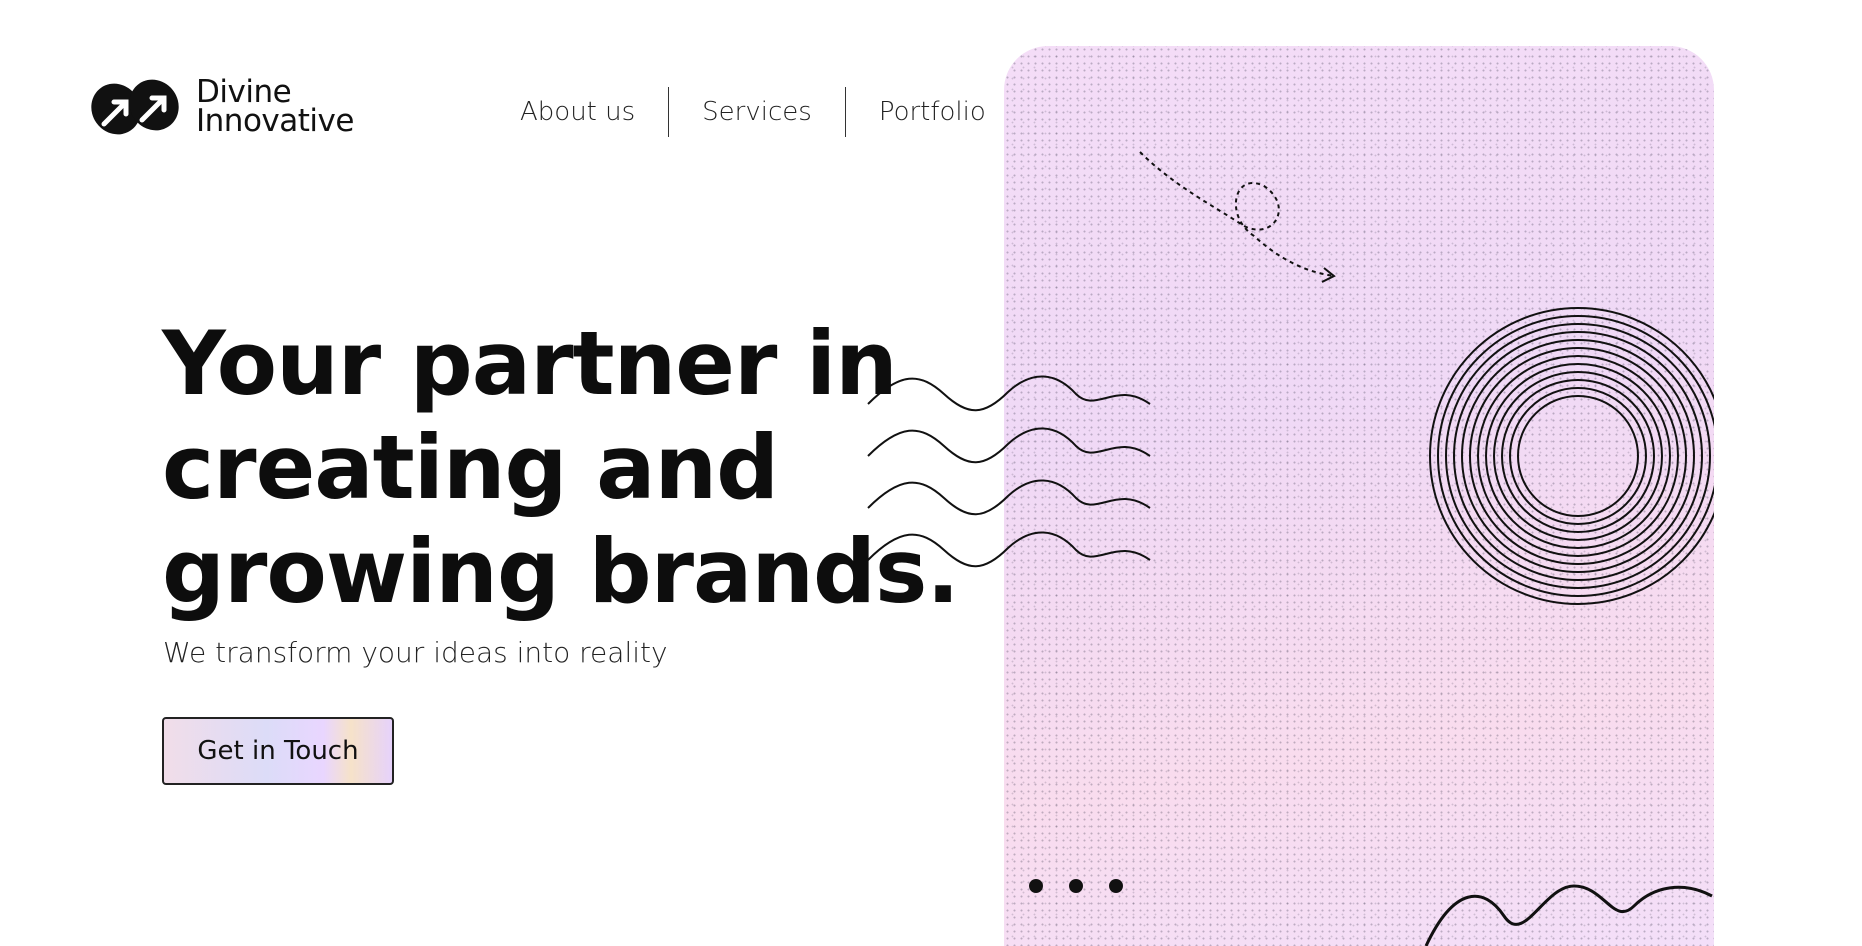 Image resolution: width=1862 pixels, height=946 pixels. I want to click on dashed-loop-arrow-icon, so click(1237, 217).